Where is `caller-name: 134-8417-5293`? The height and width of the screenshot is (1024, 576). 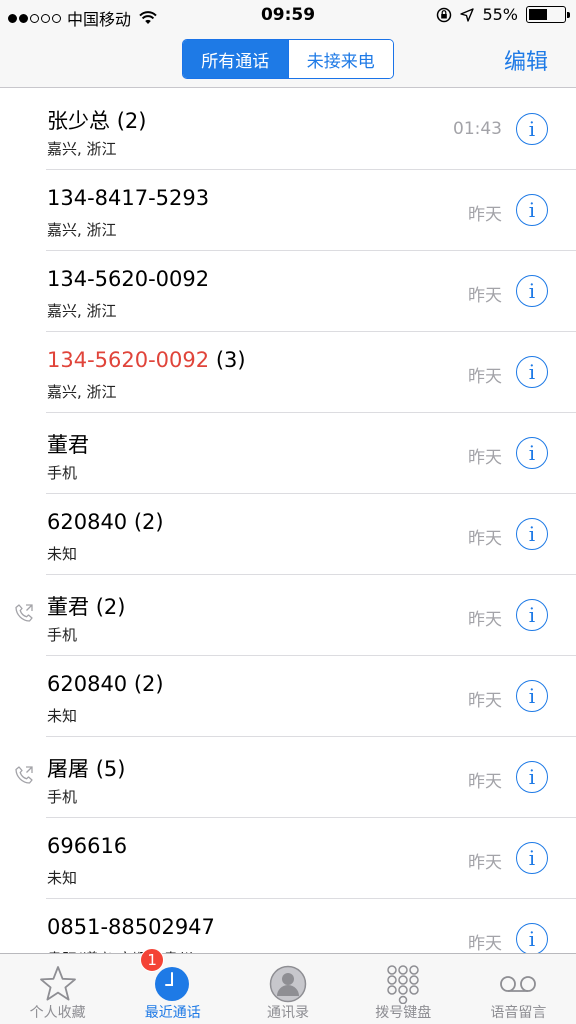
caller-name: 134-8417-5293 is located at coordinates (128, 198).